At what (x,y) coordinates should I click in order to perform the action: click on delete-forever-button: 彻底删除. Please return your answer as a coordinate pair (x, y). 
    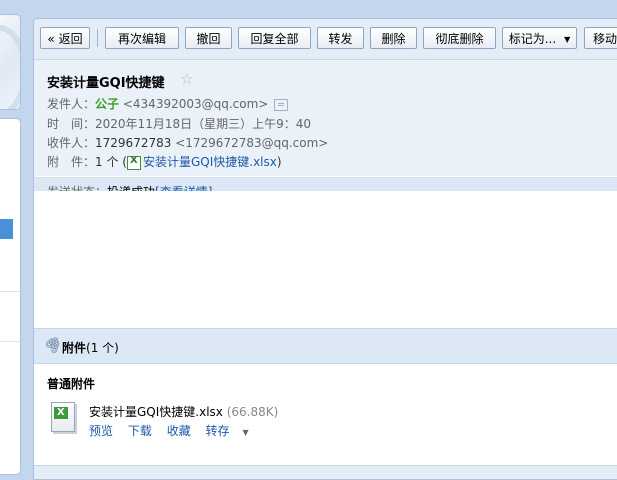
    Looking at the image, I should click on (459, 38).